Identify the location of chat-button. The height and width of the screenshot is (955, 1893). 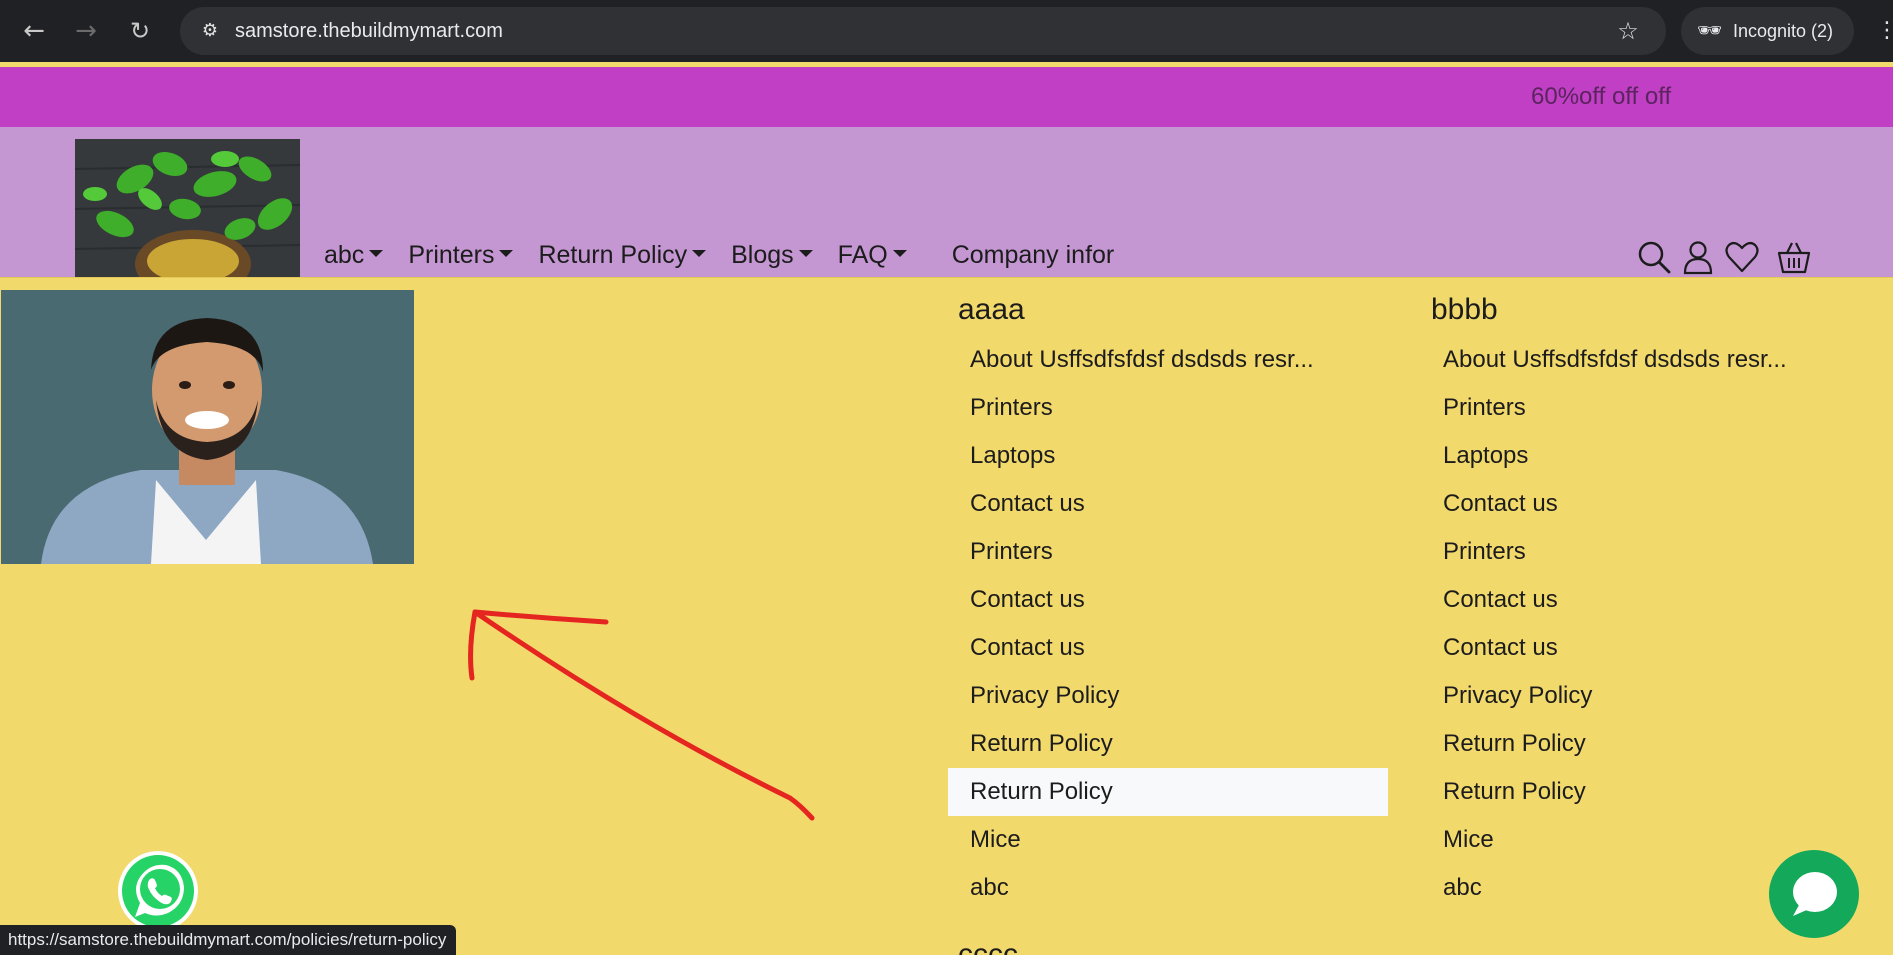
(1814, 894).